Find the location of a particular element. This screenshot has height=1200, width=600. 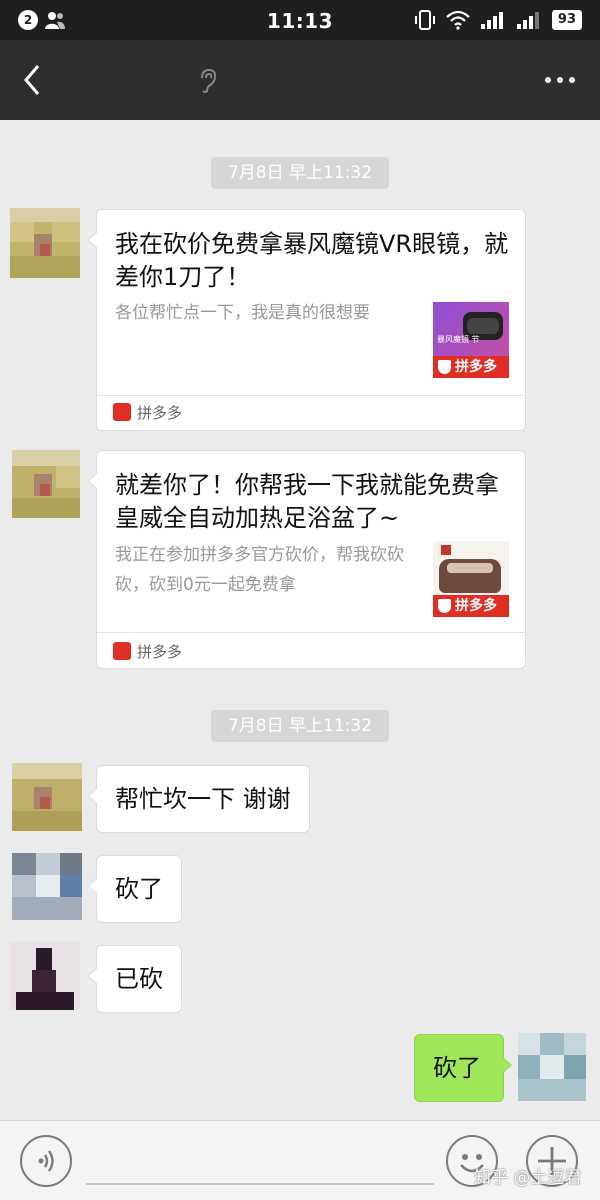

message-input is located at coordinates (260, 1161).